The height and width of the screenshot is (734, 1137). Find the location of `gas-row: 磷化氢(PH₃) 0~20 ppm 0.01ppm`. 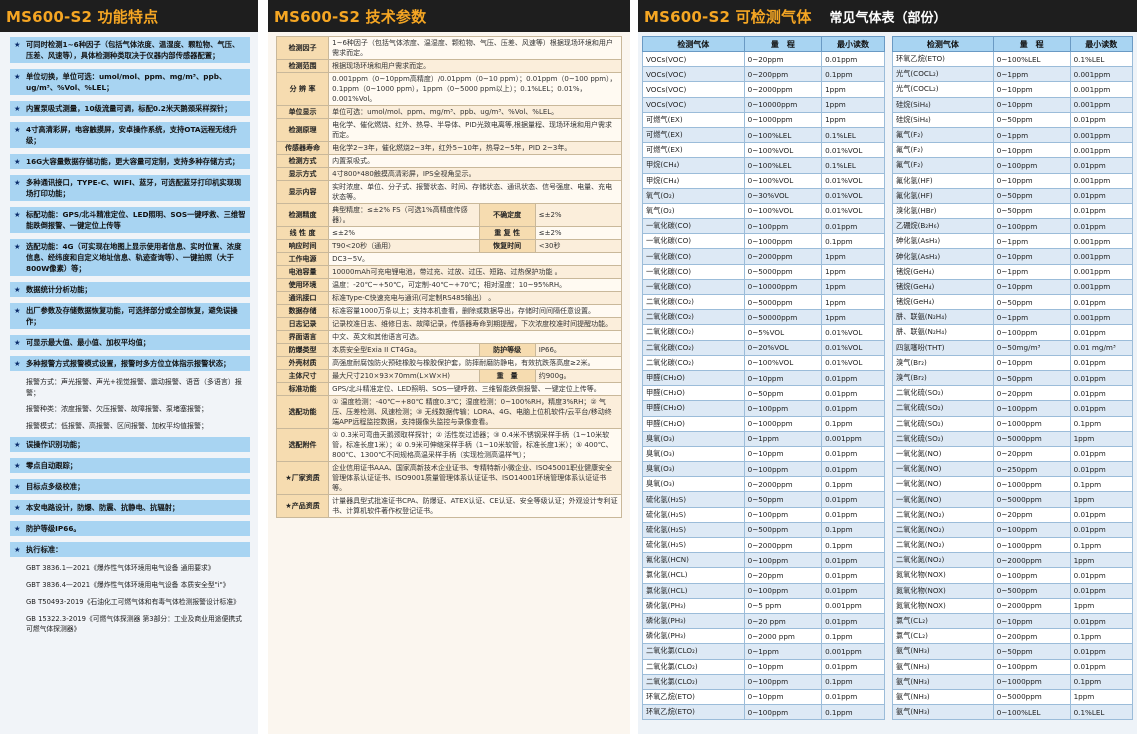

gas-row: 磷化氢(PH₃) 0~20 ppm 0.01ppm is located at coordinates (763, 621).